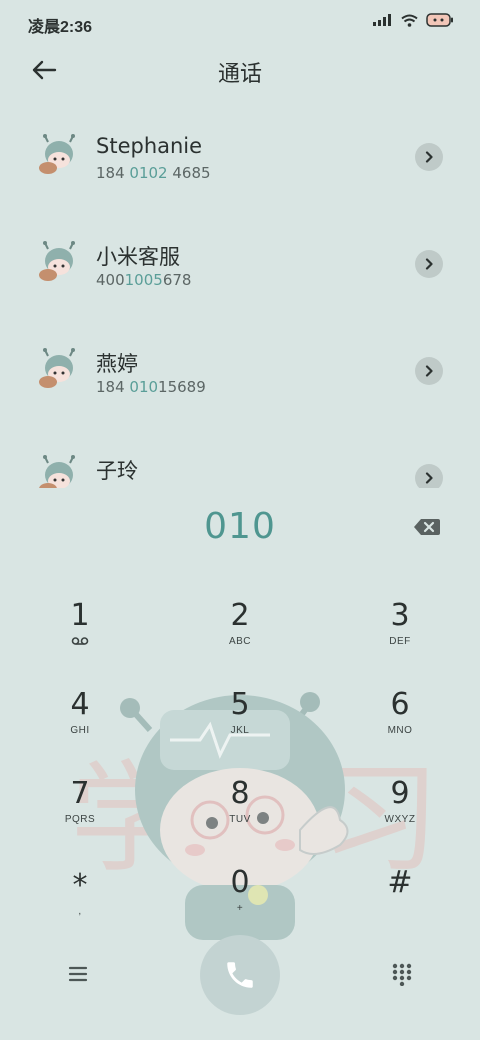 Image resolution: width=480 pixels, height=1040 pixels. I want to click on contact-number: 184 01015689, so click(151, 387).